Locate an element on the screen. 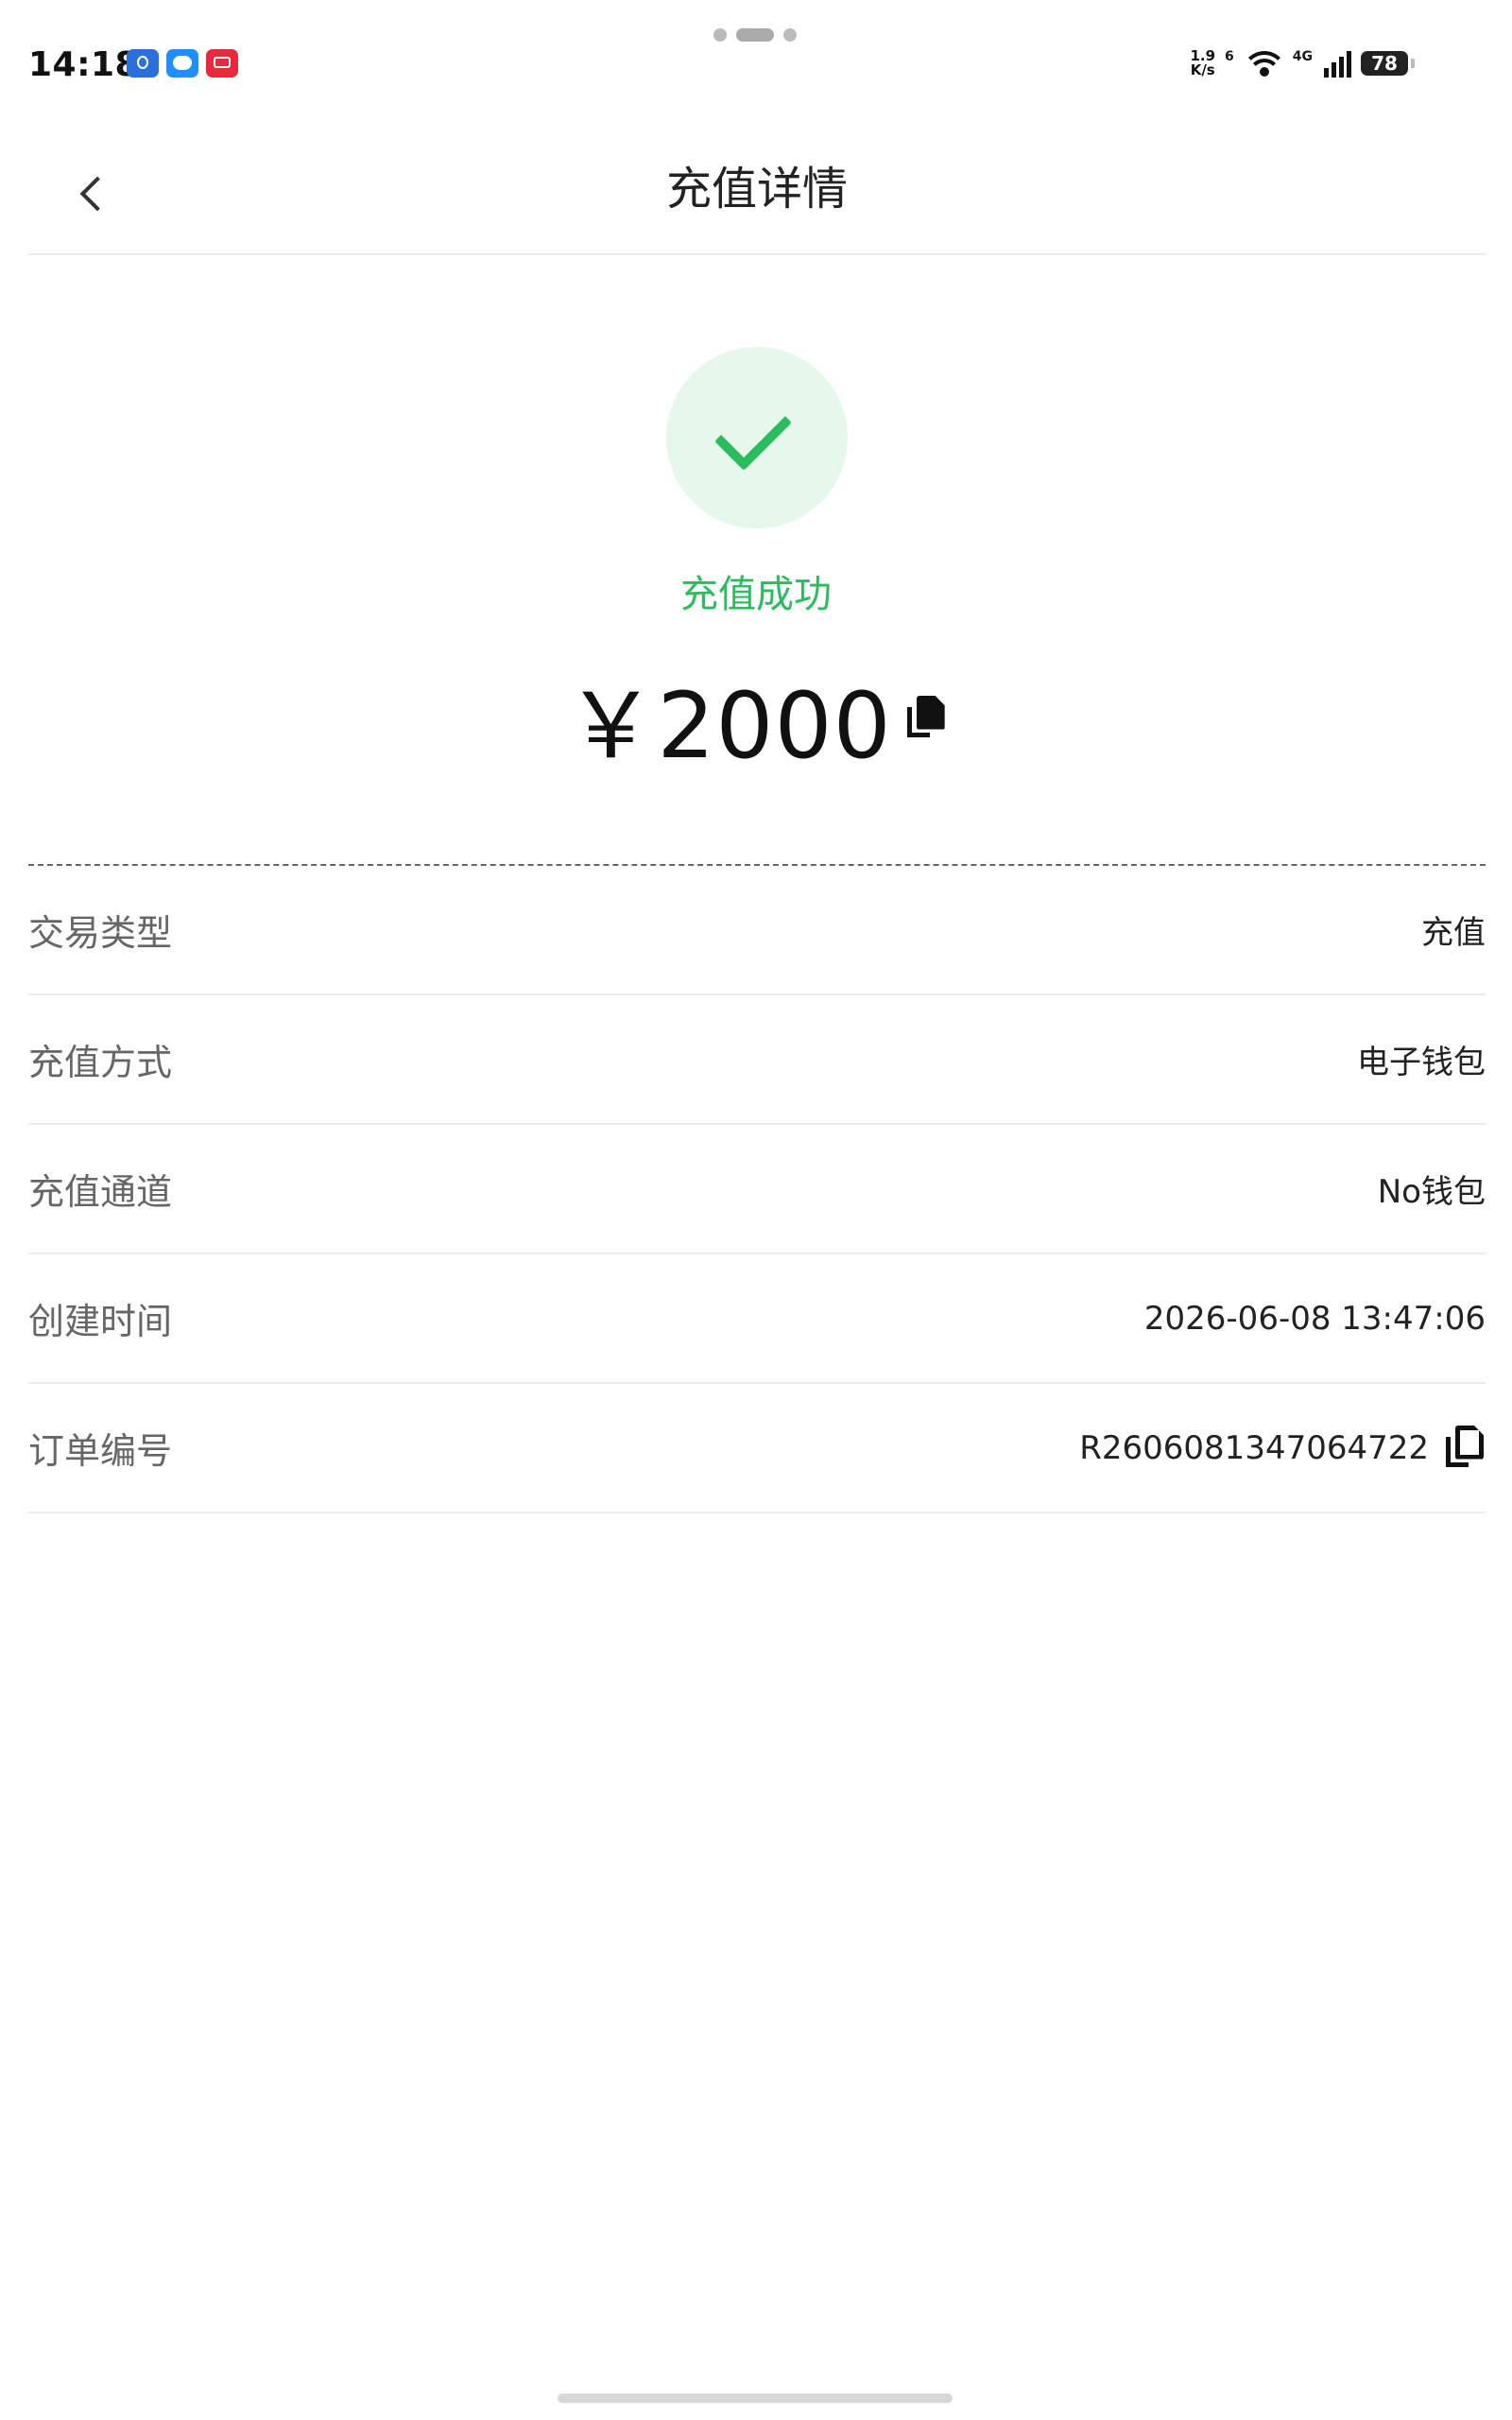  multitask-handle is located at coordinates (755, 35).